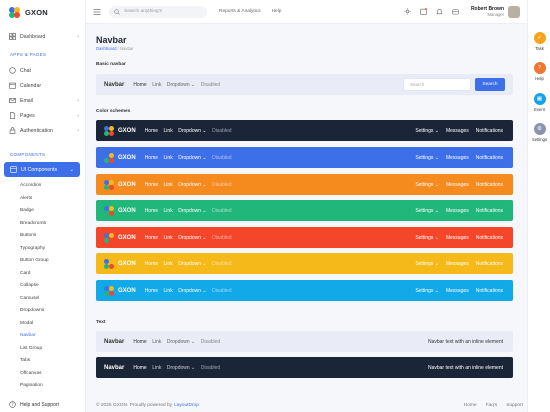 The height and width of the screenshot is (412, 550). Describe the element at coordinates (42, 211) in the screenshot. I see `sidebar-subitem: Badge` at that location.